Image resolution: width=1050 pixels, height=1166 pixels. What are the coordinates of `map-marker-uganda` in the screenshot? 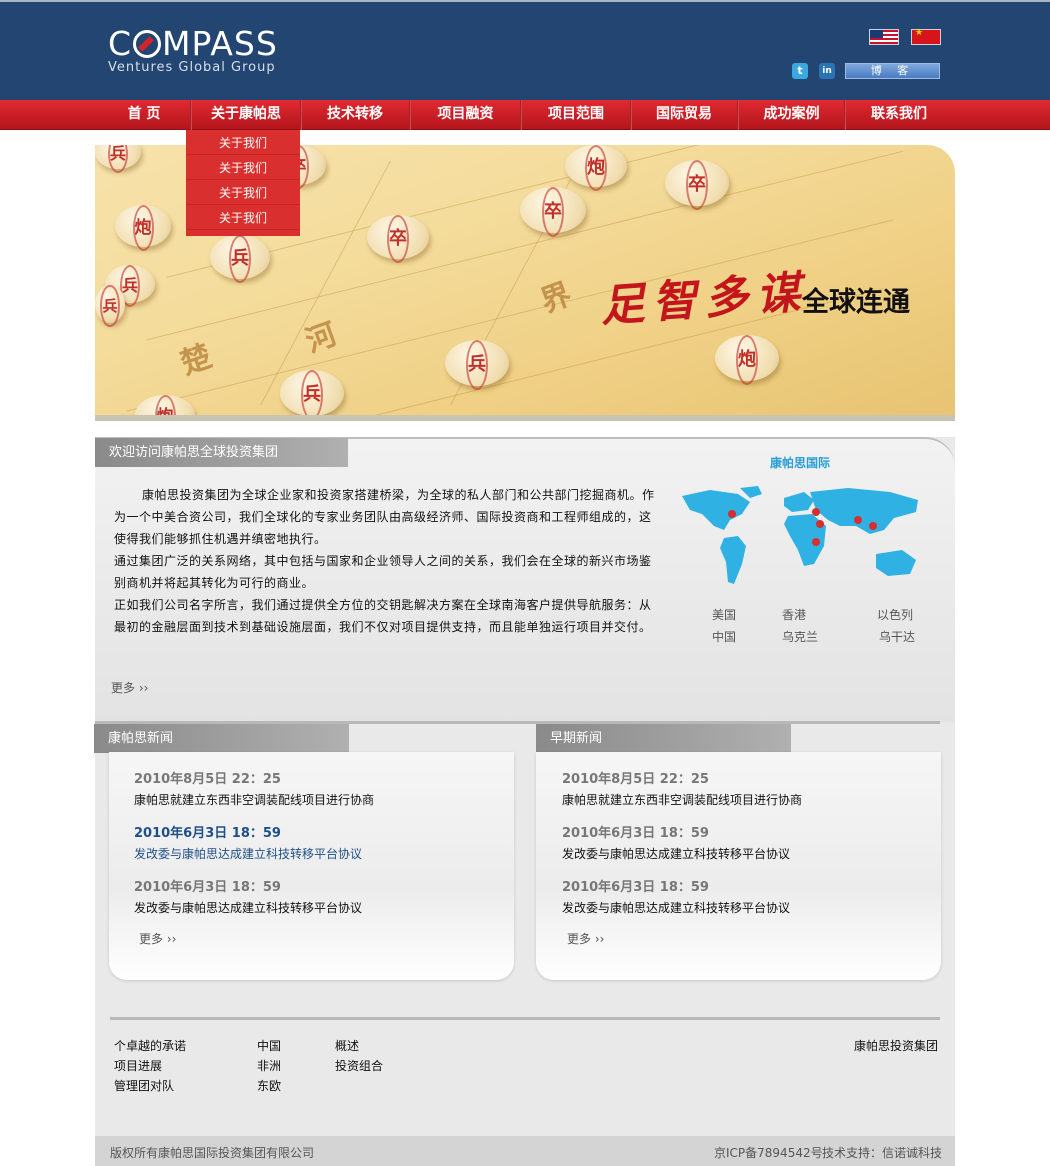 It's located at (816, 542).